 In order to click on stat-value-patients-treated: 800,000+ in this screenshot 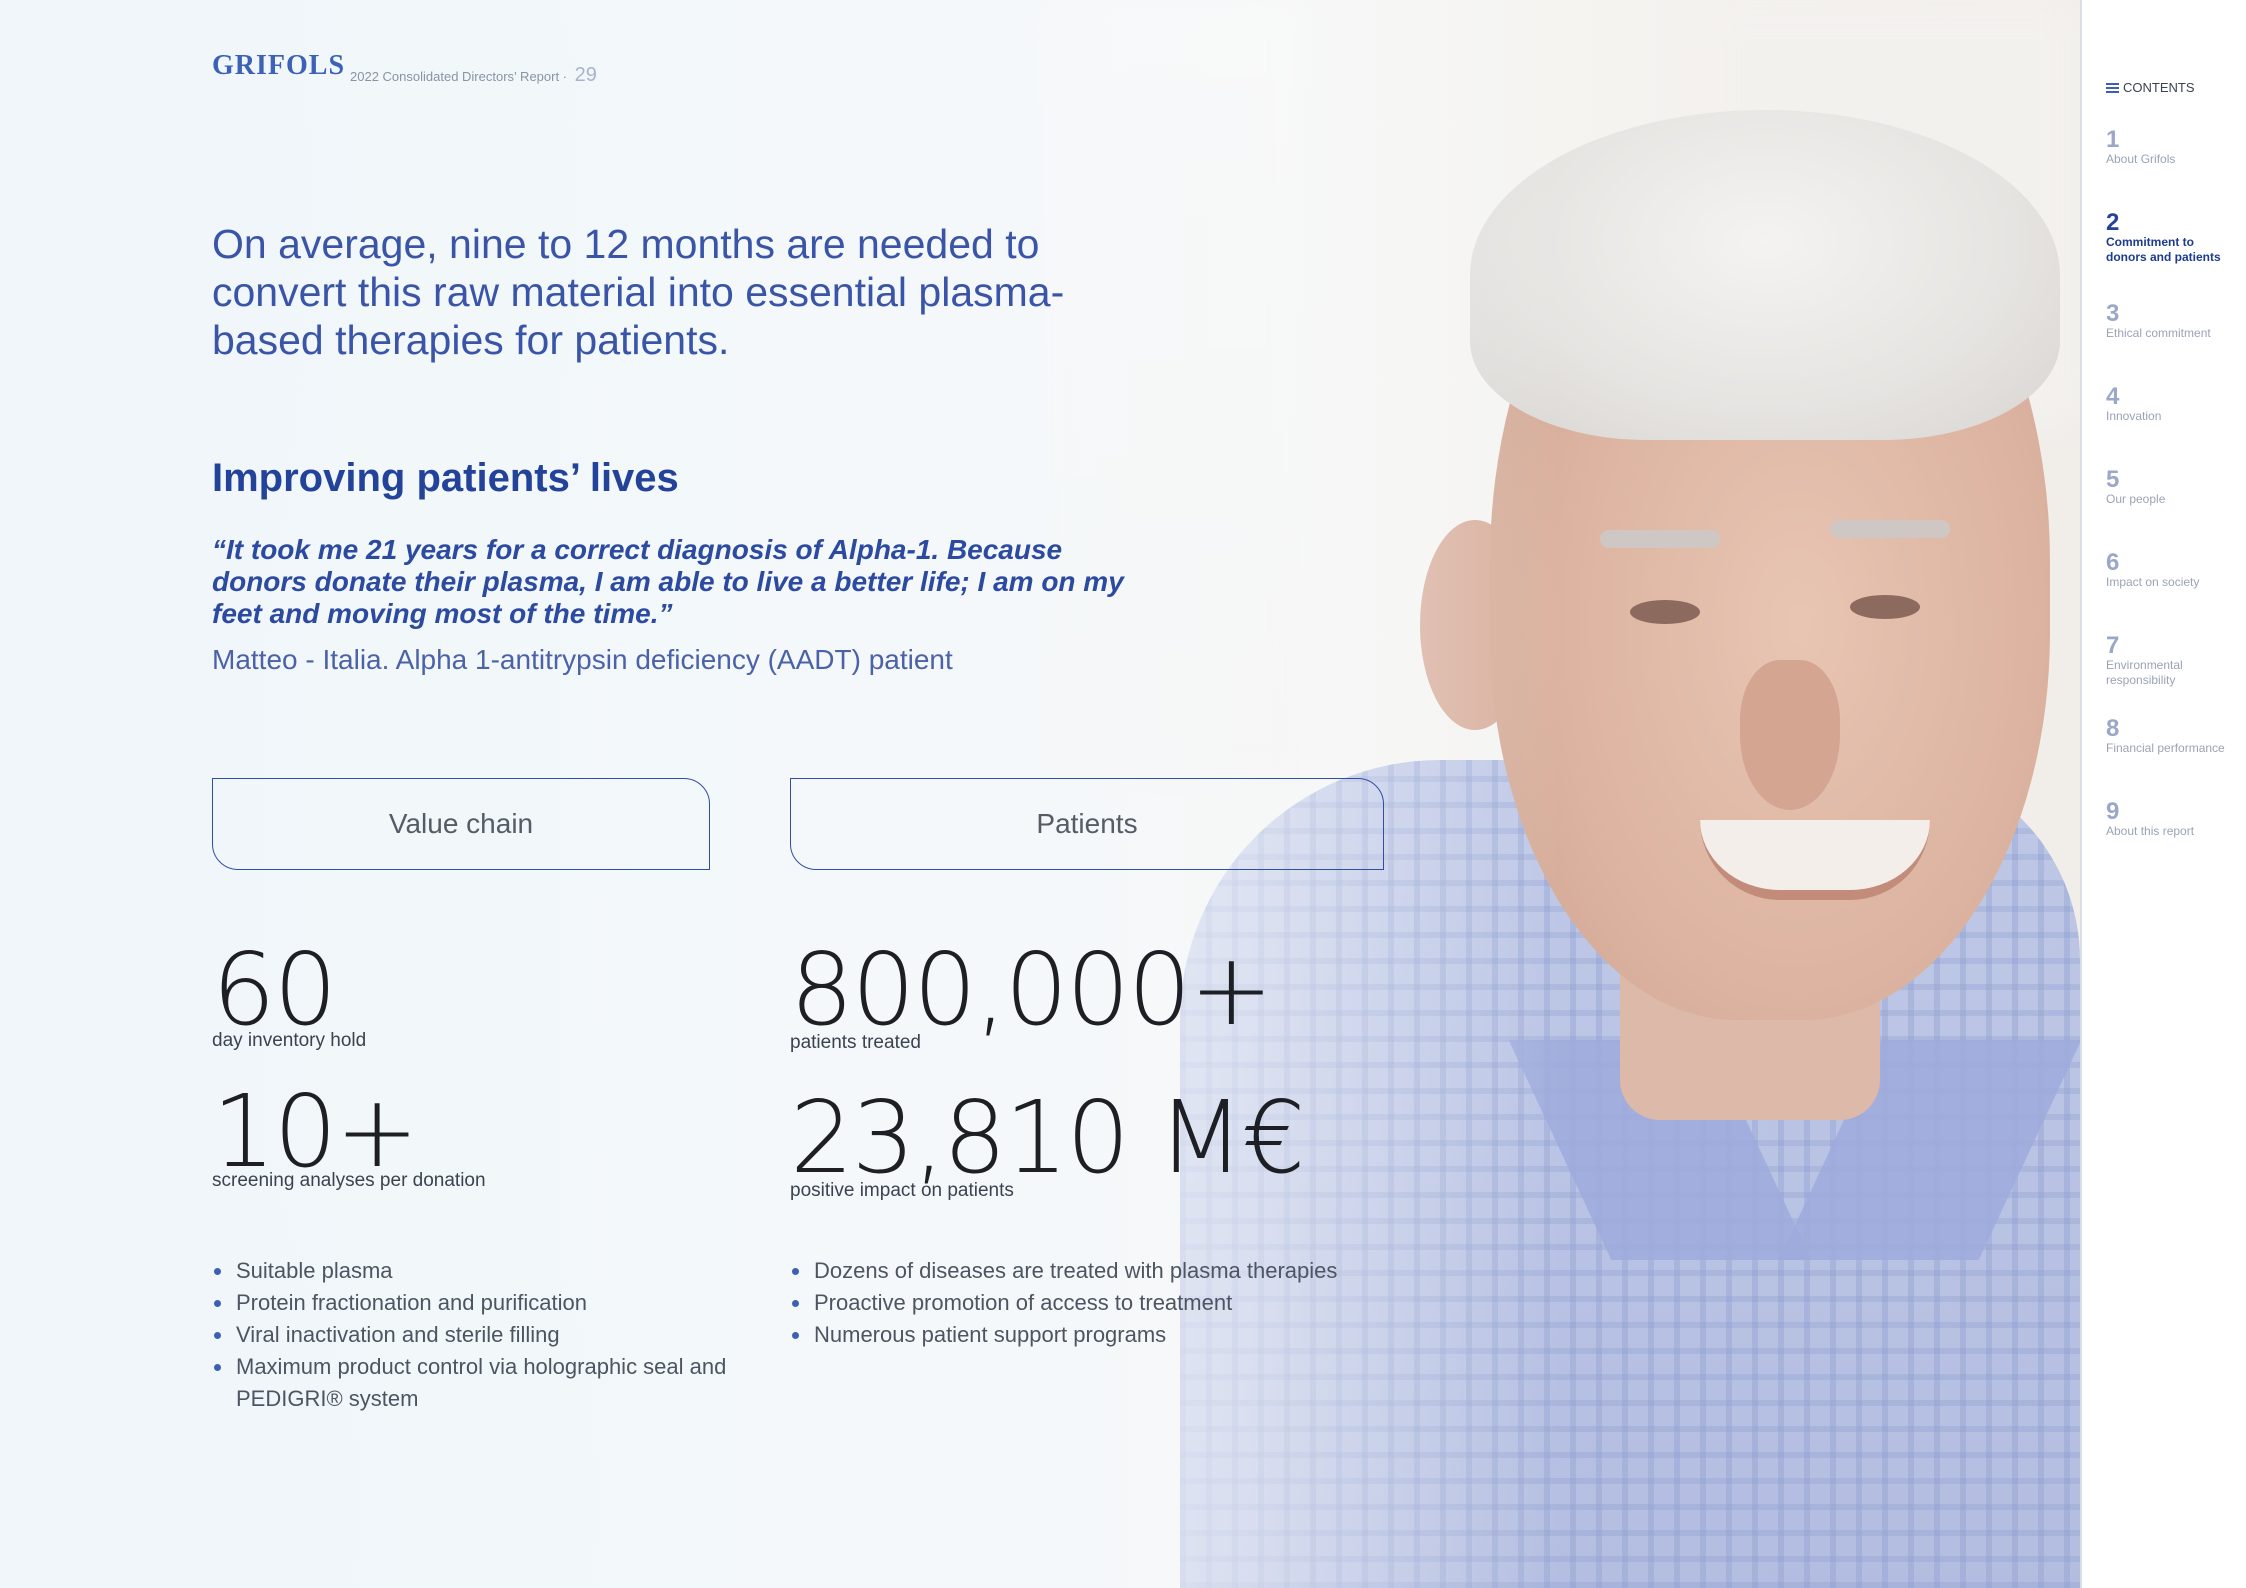, I will do `click(1031, 989)`.